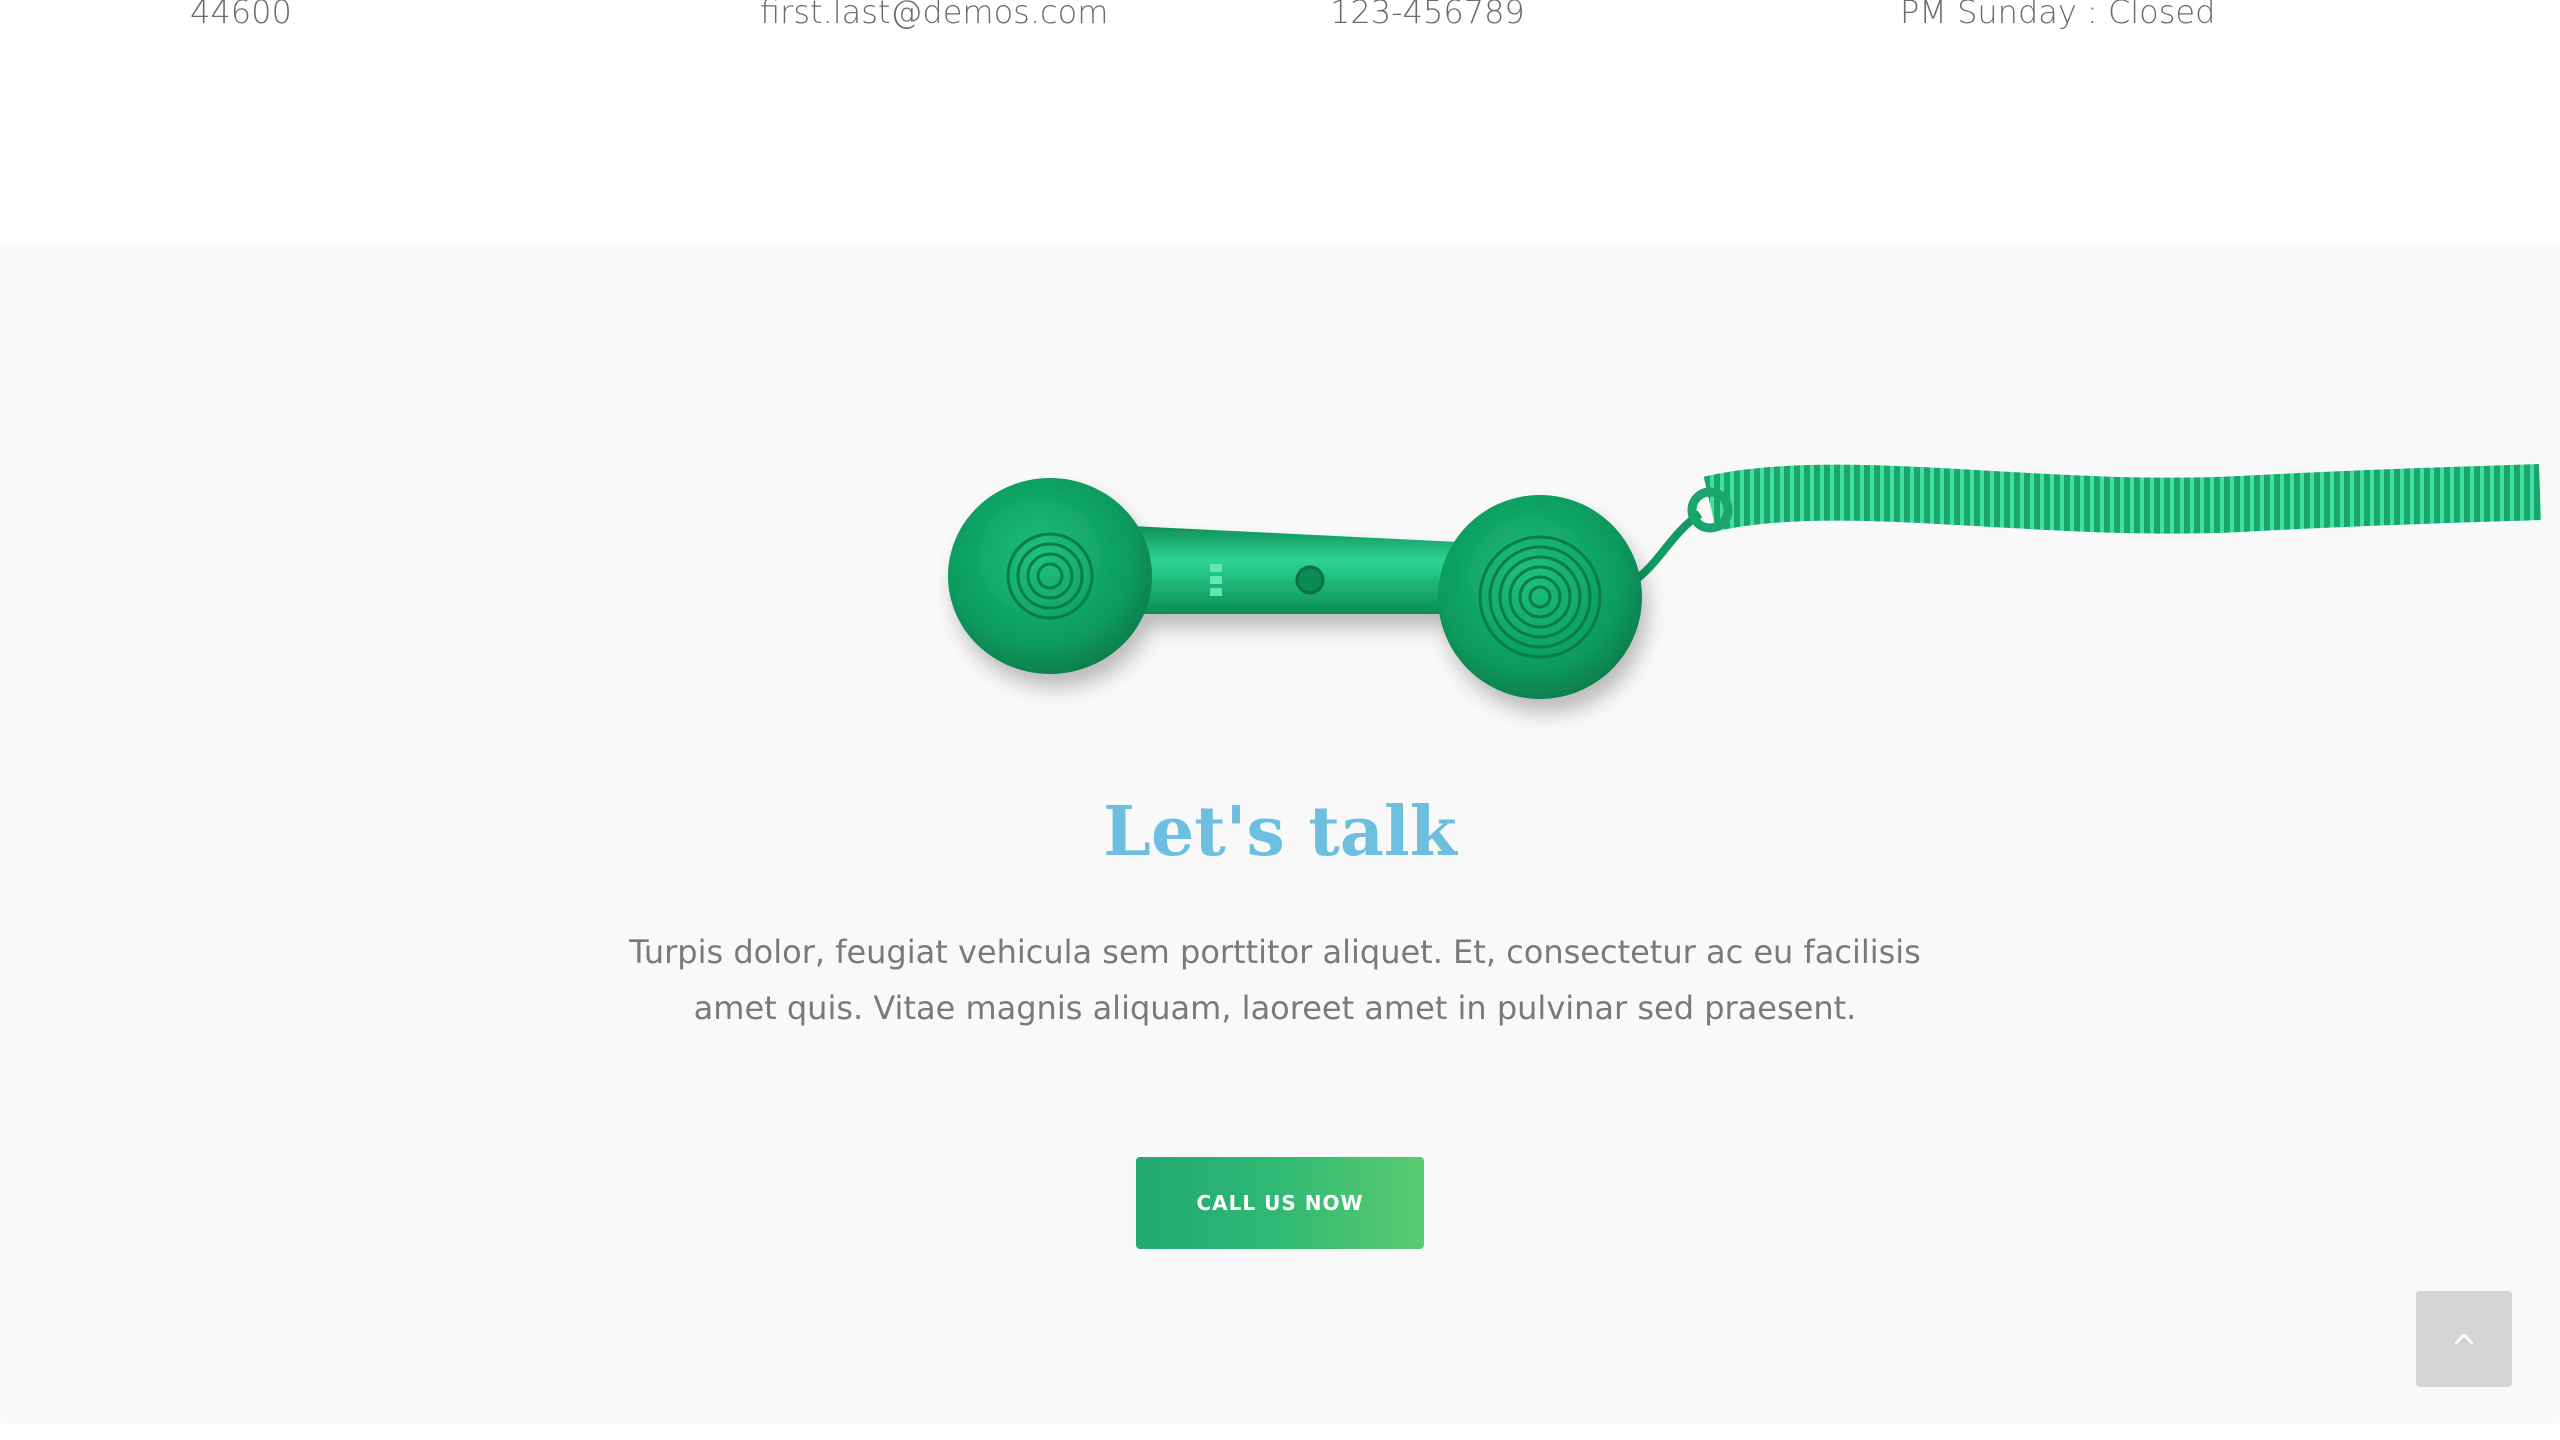 Image resolution: width=2560 pixels, height=1440 pixels. I want to click on call-us-now-button: CALL US NOW, so click(1280, 1203).